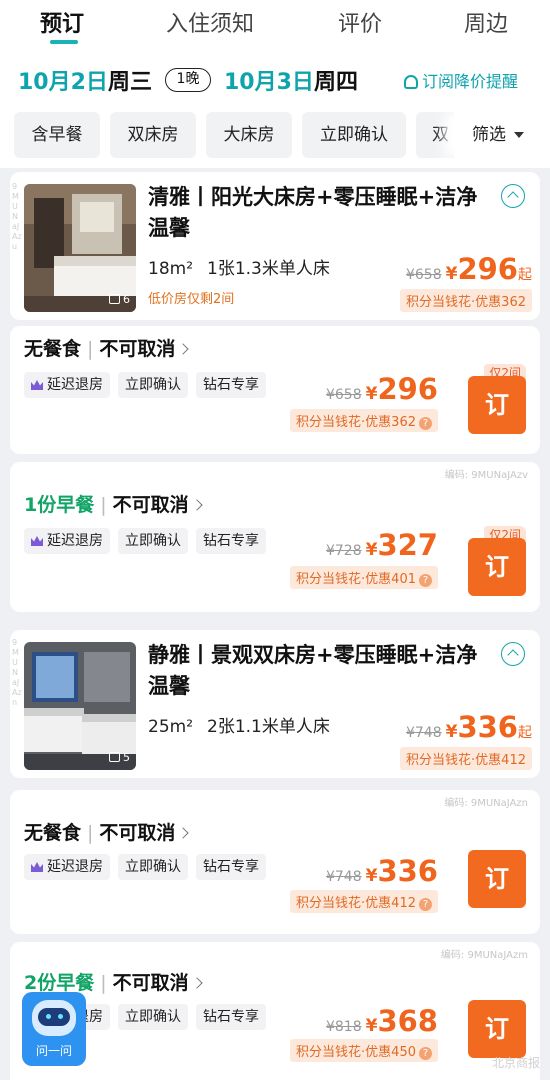 This screenshot has height=1080, width=550. What do you see at coordinates (407, 1021) in the screenshot?
I see `price-value: 368` at bounding box center [407, 1021].